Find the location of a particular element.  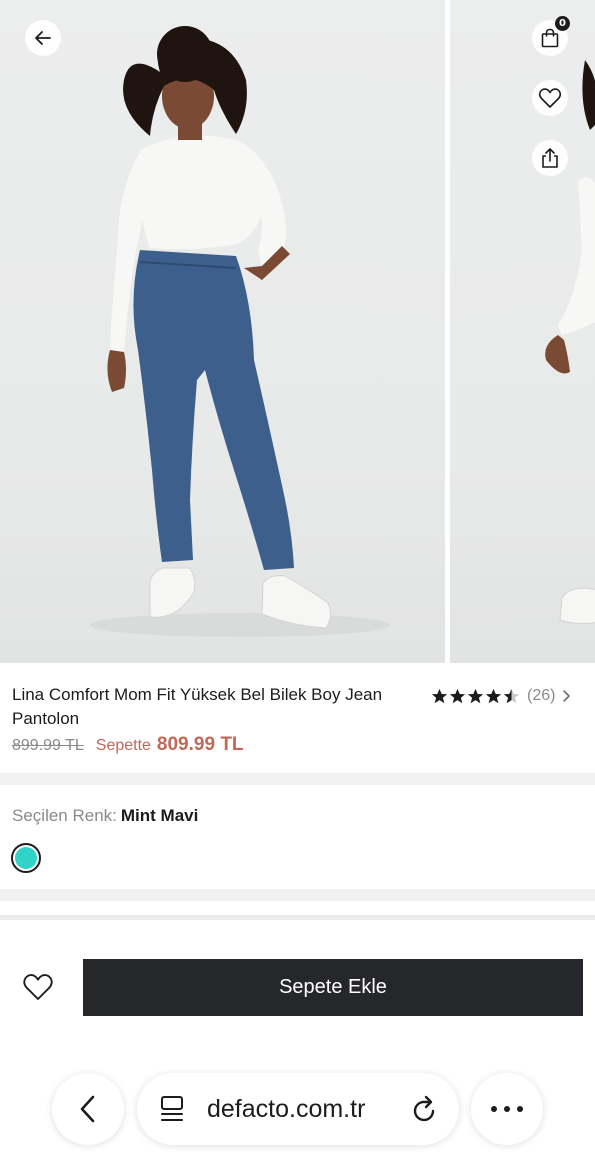

add-to-cart-bar: Sepete Ekle is located at coordinates (297, 985).